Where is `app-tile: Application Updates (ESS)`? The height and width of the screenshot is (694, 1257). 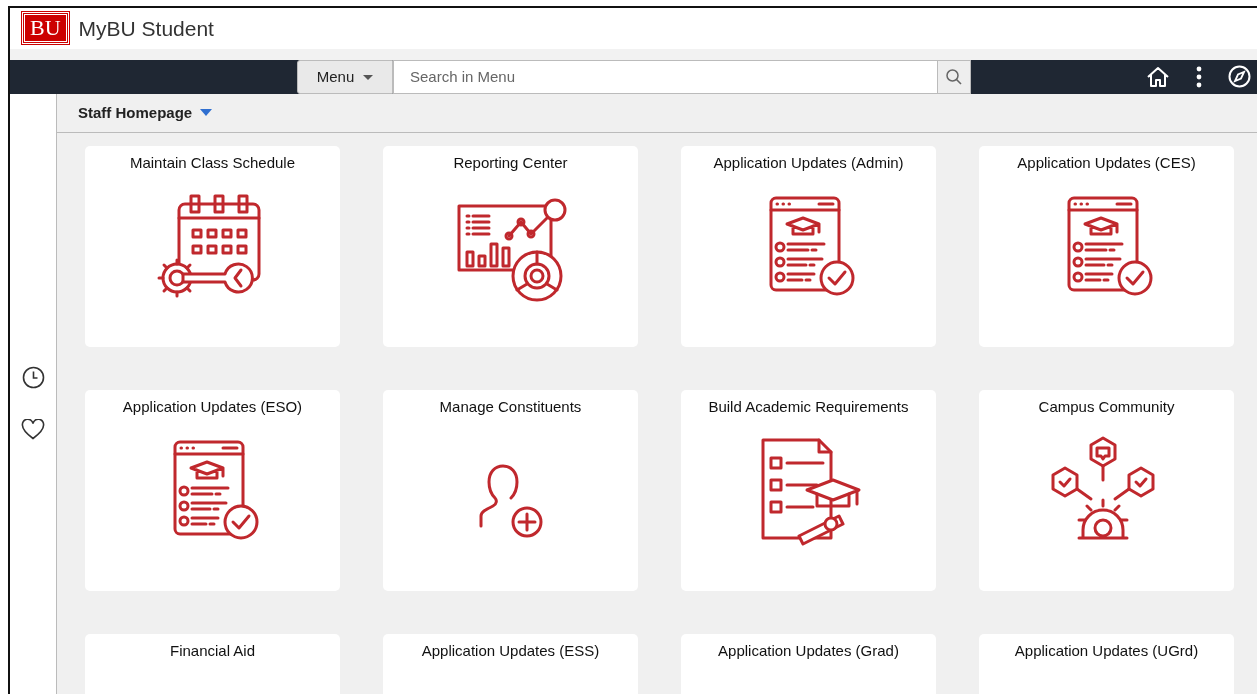 app-tile: Application Updates (ESS) is located at coordinates (510, 663).